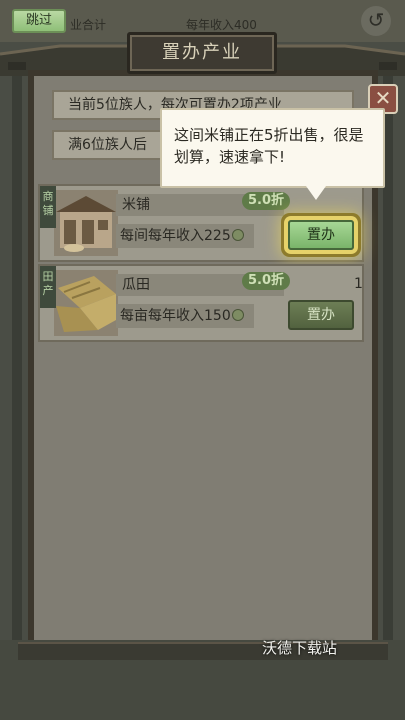 The width and height of the screenshot is (405, 720). I want to click on property-income: 每间每年收入225, so click(185, 236).